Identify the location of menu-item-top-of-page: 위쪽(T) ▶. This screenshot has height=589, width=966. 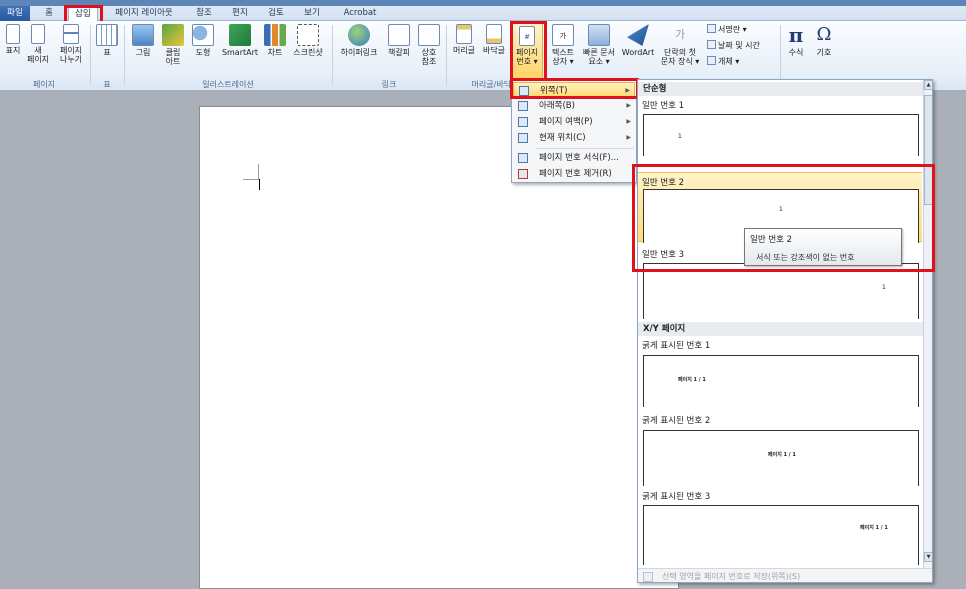
(574, 90).